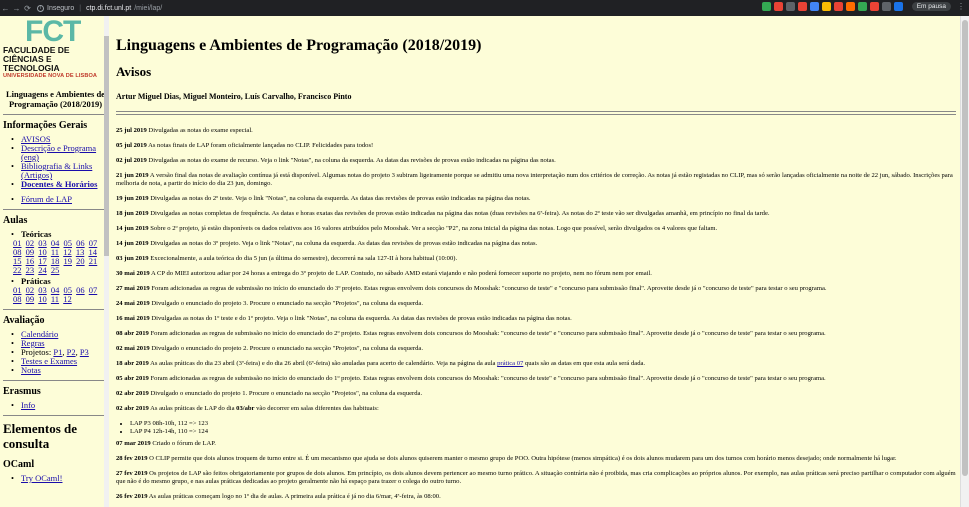  Describe the element at coordinates (55, 299) in the screenshot. I see `pratica-link: 11` at that location.